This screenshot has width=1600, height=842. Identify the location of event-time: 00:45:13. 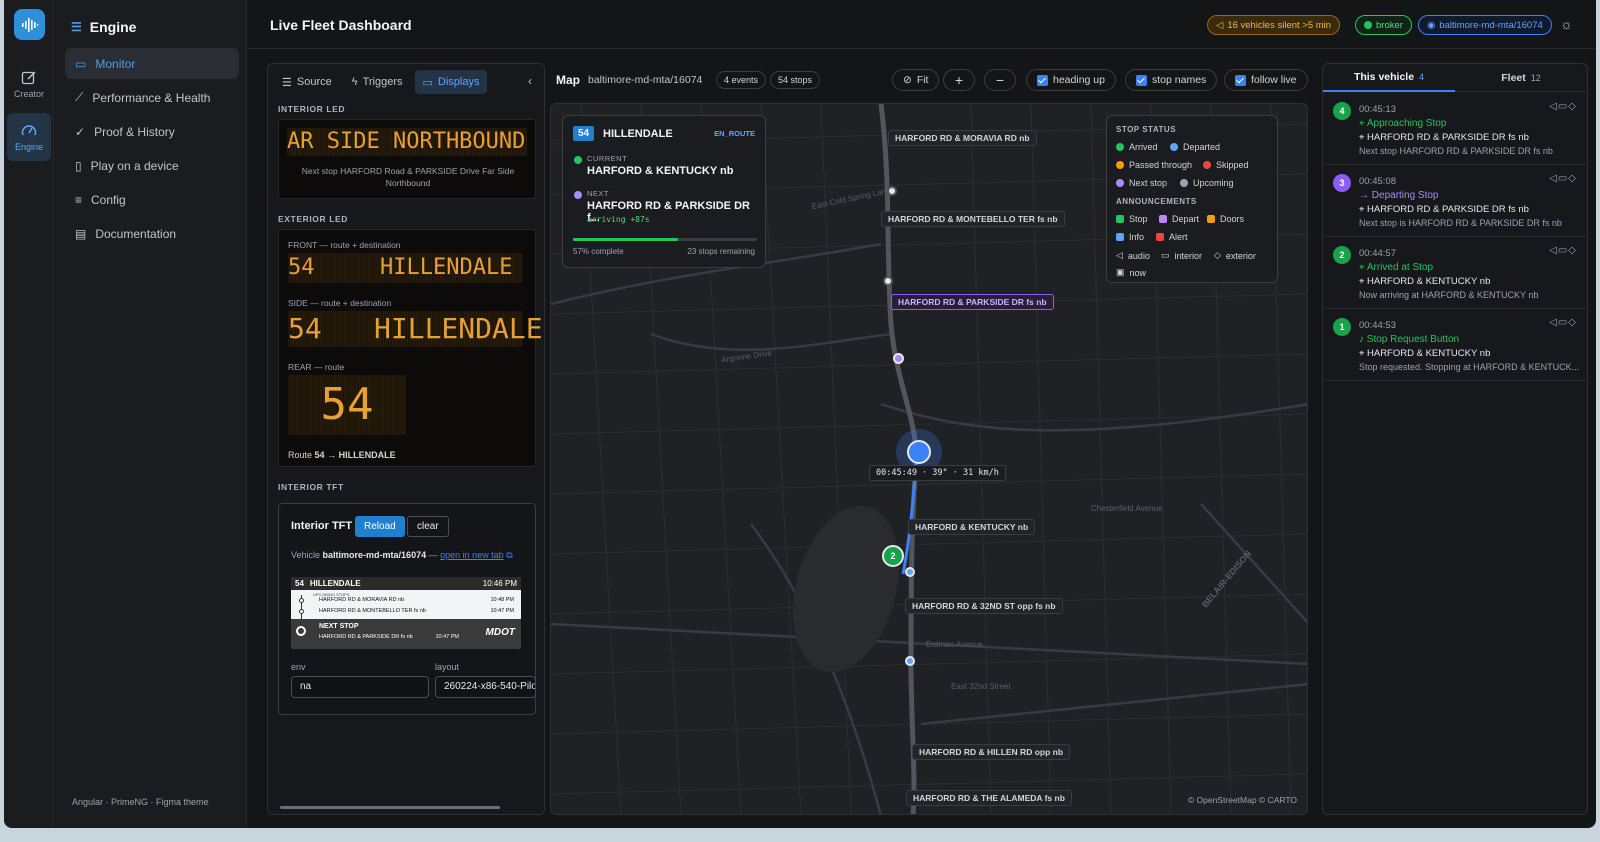
(1377, 109).